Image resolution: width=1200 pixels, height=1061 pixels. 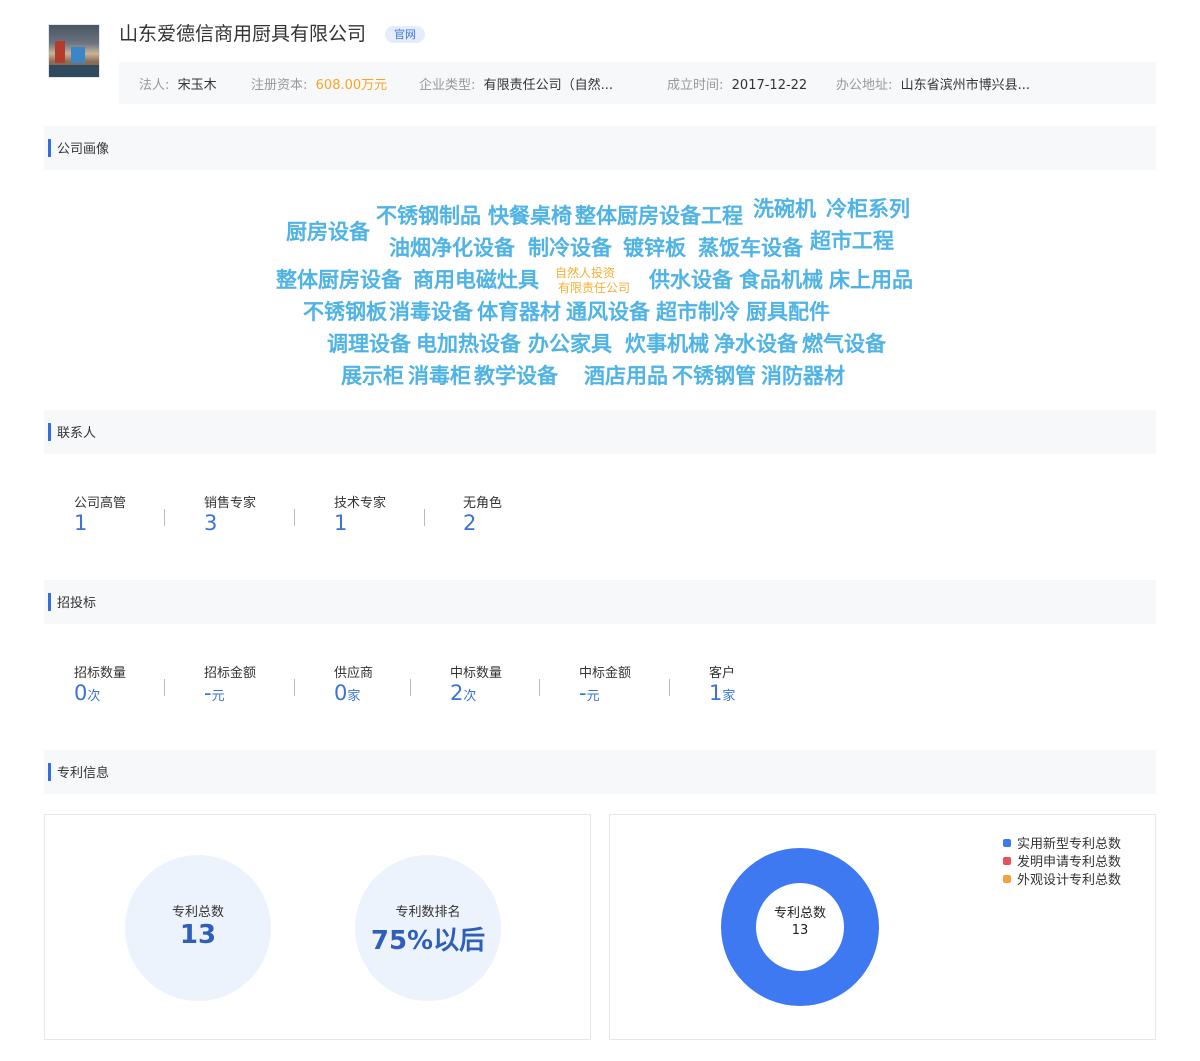 What do you see at coordinates (230, 513) in the screenshot?
I see `contact-stat-sales: 销售专家 3` at bounding box center [230, 513].